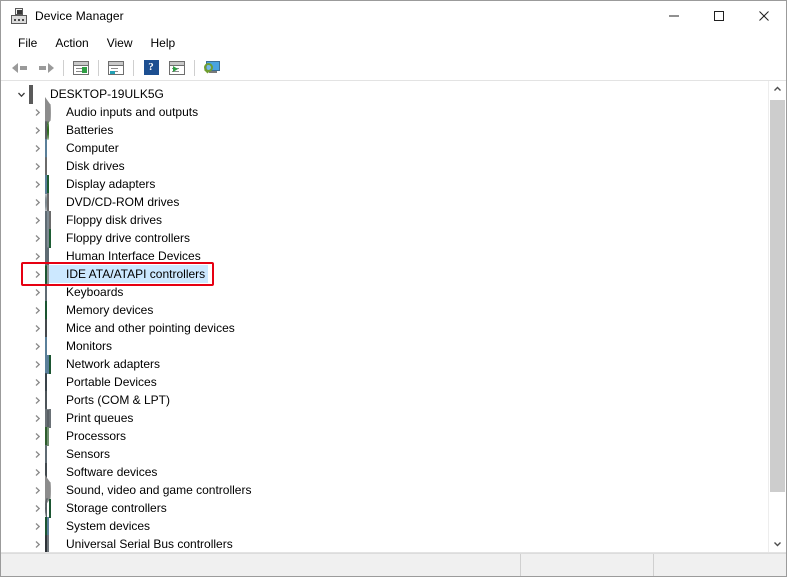 The image size is (787, 577). I want to click on toolbar: ?, so click(393, 68).